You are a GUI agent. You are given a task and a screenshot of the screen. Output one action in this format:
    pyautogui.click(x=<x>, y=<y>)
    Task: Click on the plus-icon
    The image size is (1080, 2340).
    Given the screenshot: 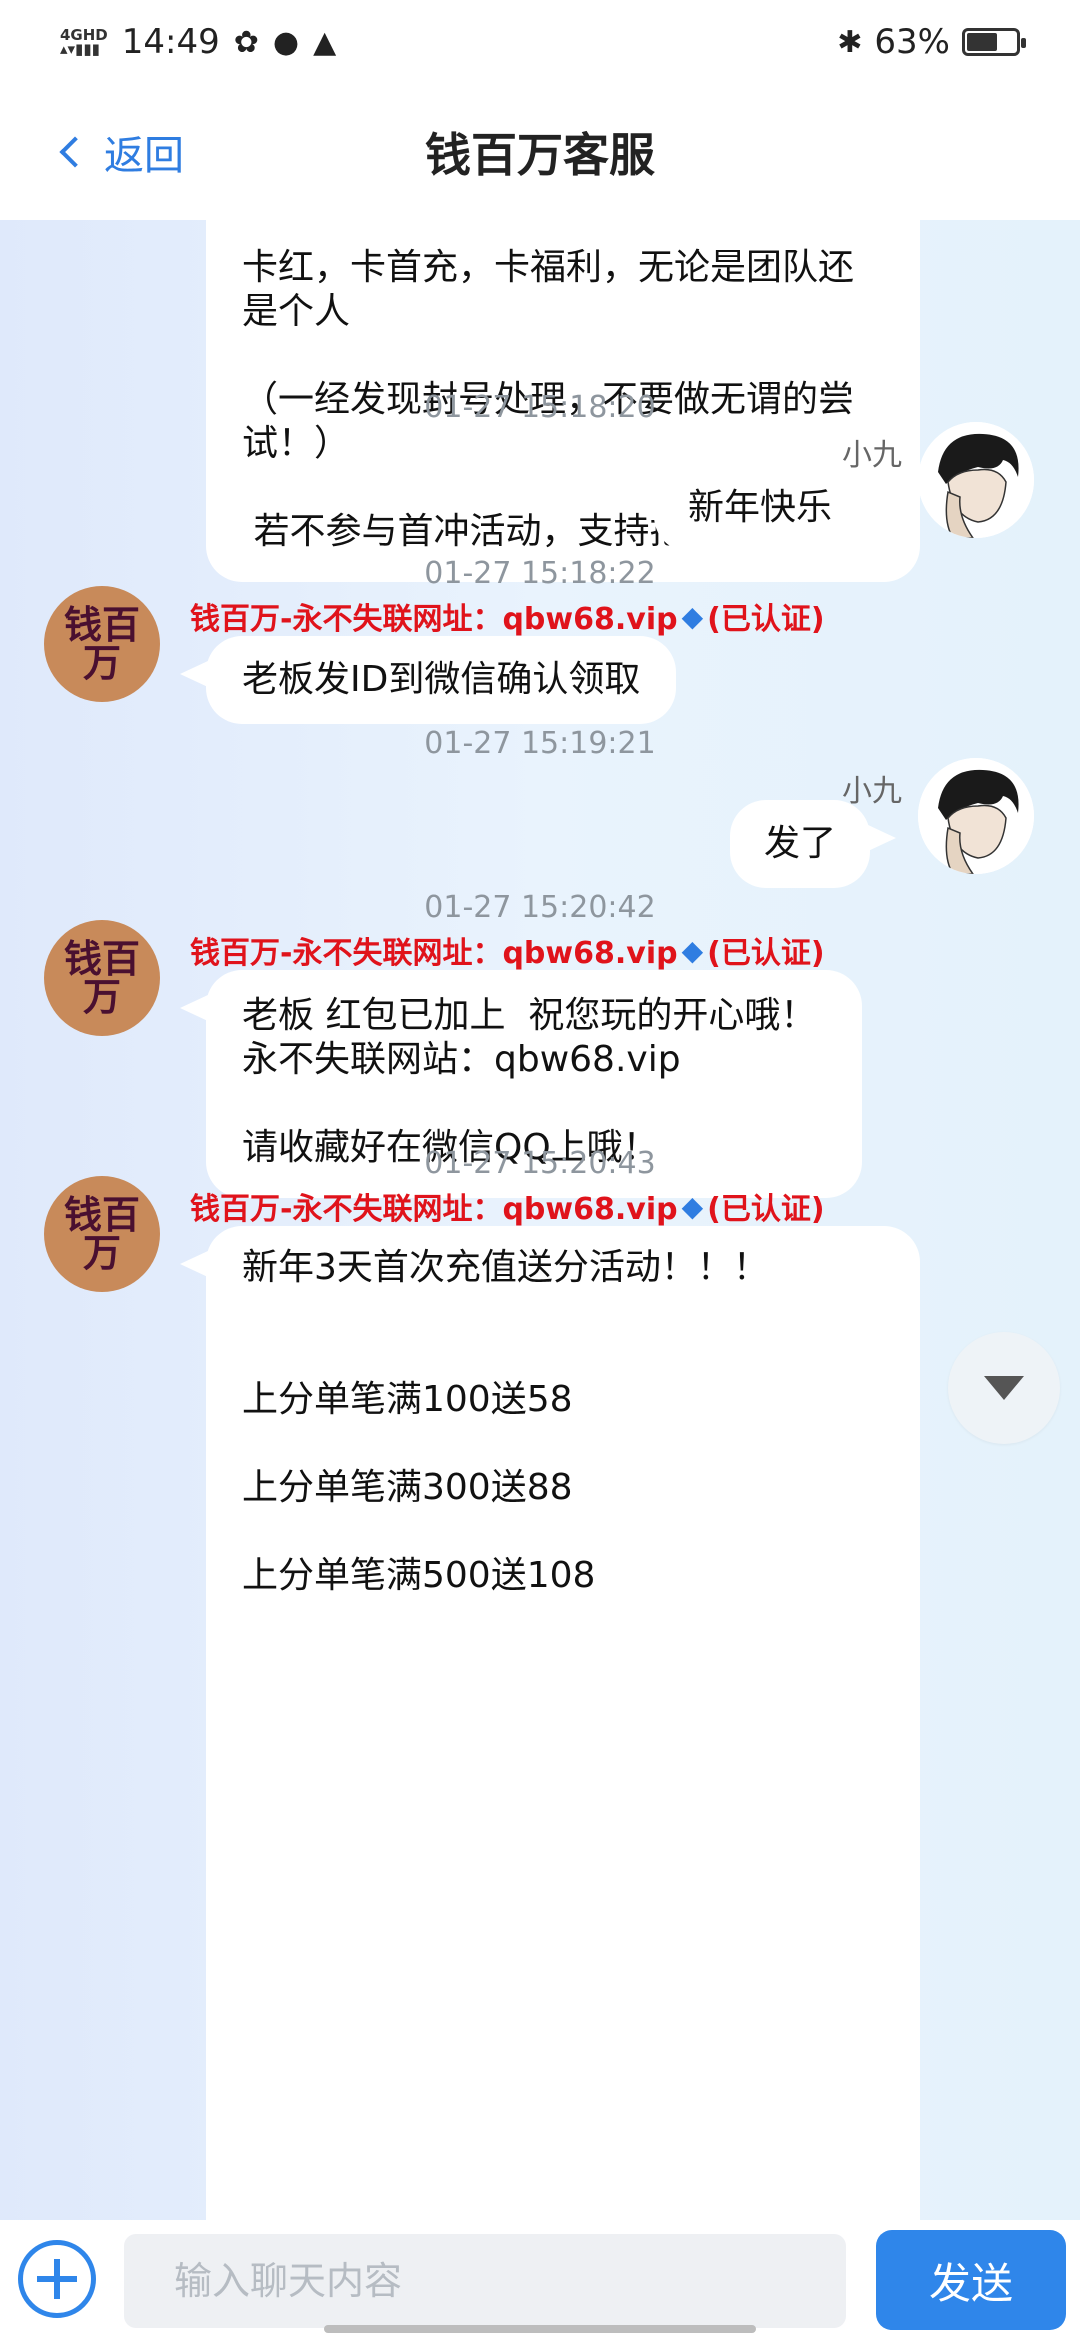 What is the action you would take?
    pyautogui.click(x=57, y=2279)
    